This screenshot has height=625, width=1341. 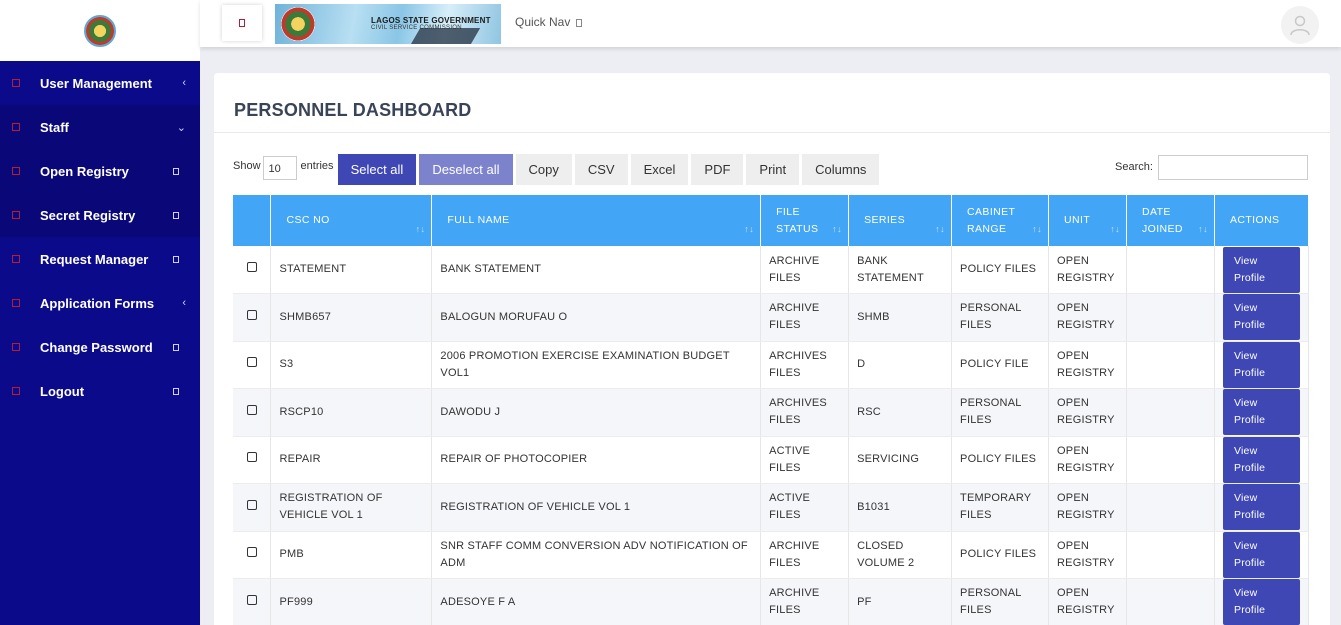 I want to click on cell-csc-no: STATEMENT, so click(x=351, y=270).